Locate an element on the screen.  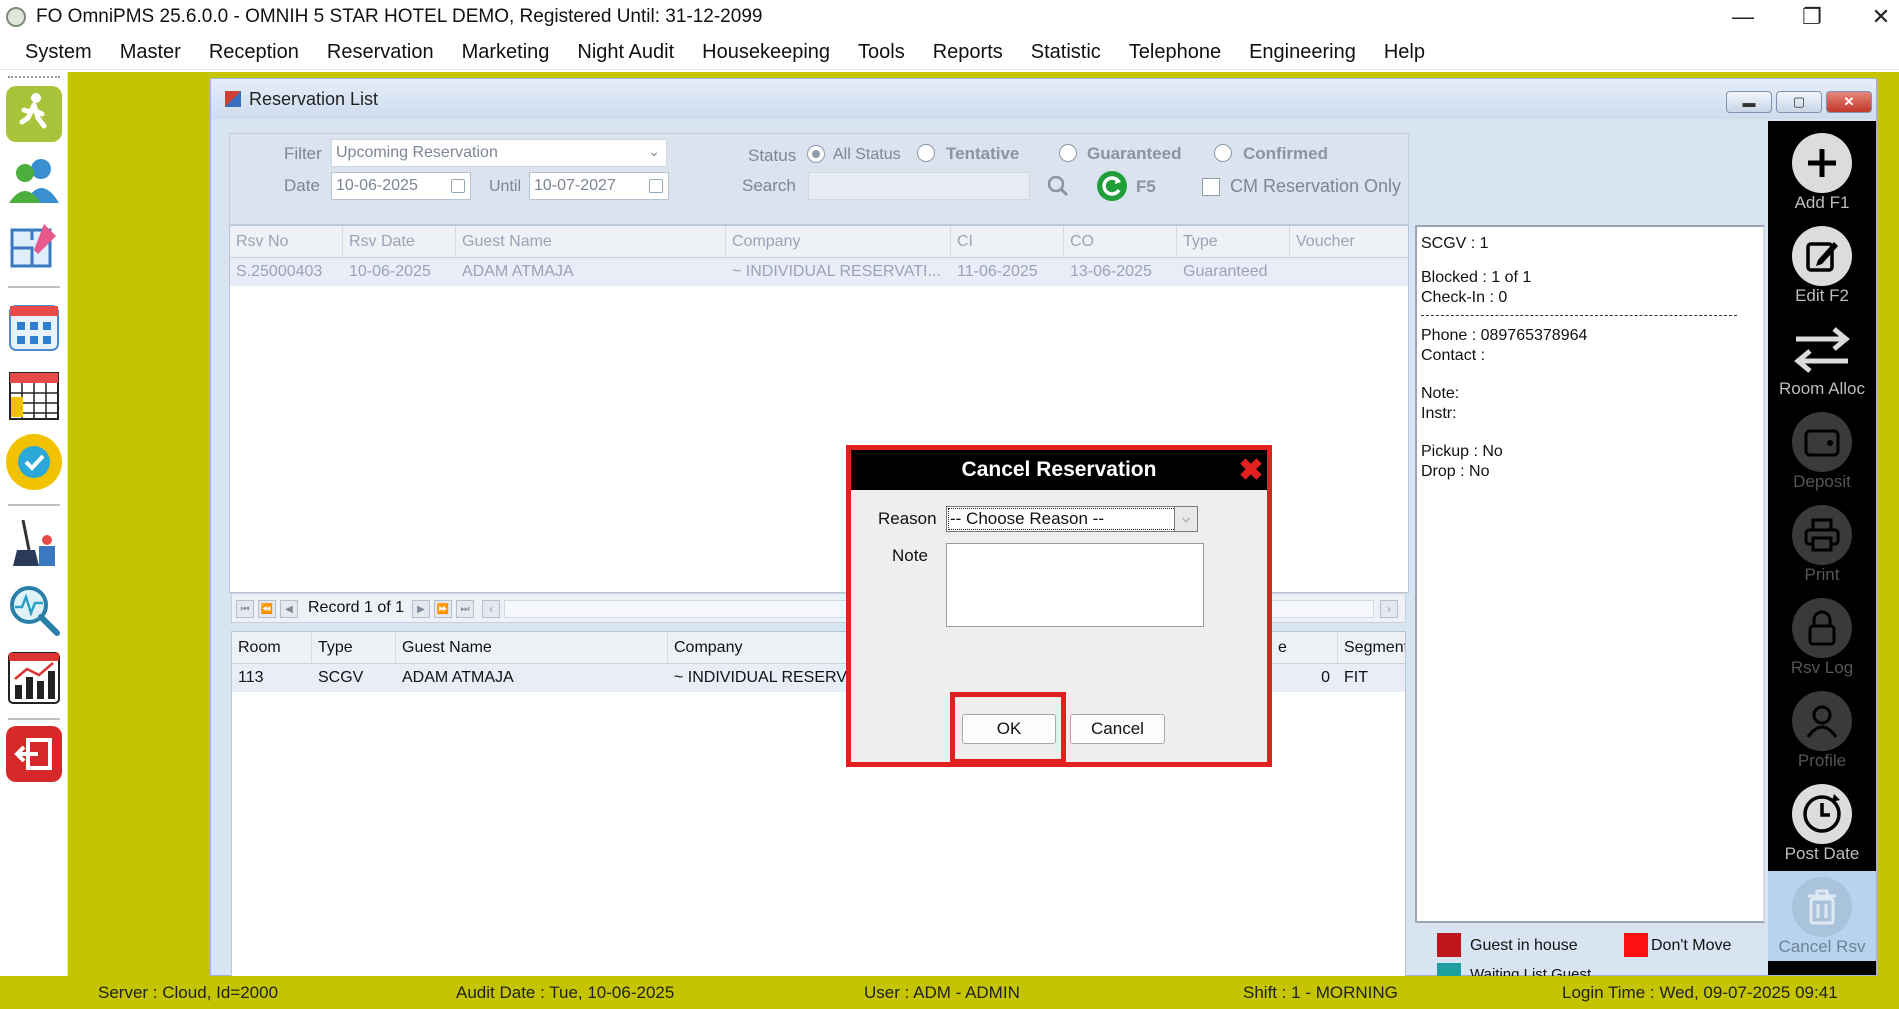
status-guaranteed-label: Guaranteed is located at coordinates (1134, 153).